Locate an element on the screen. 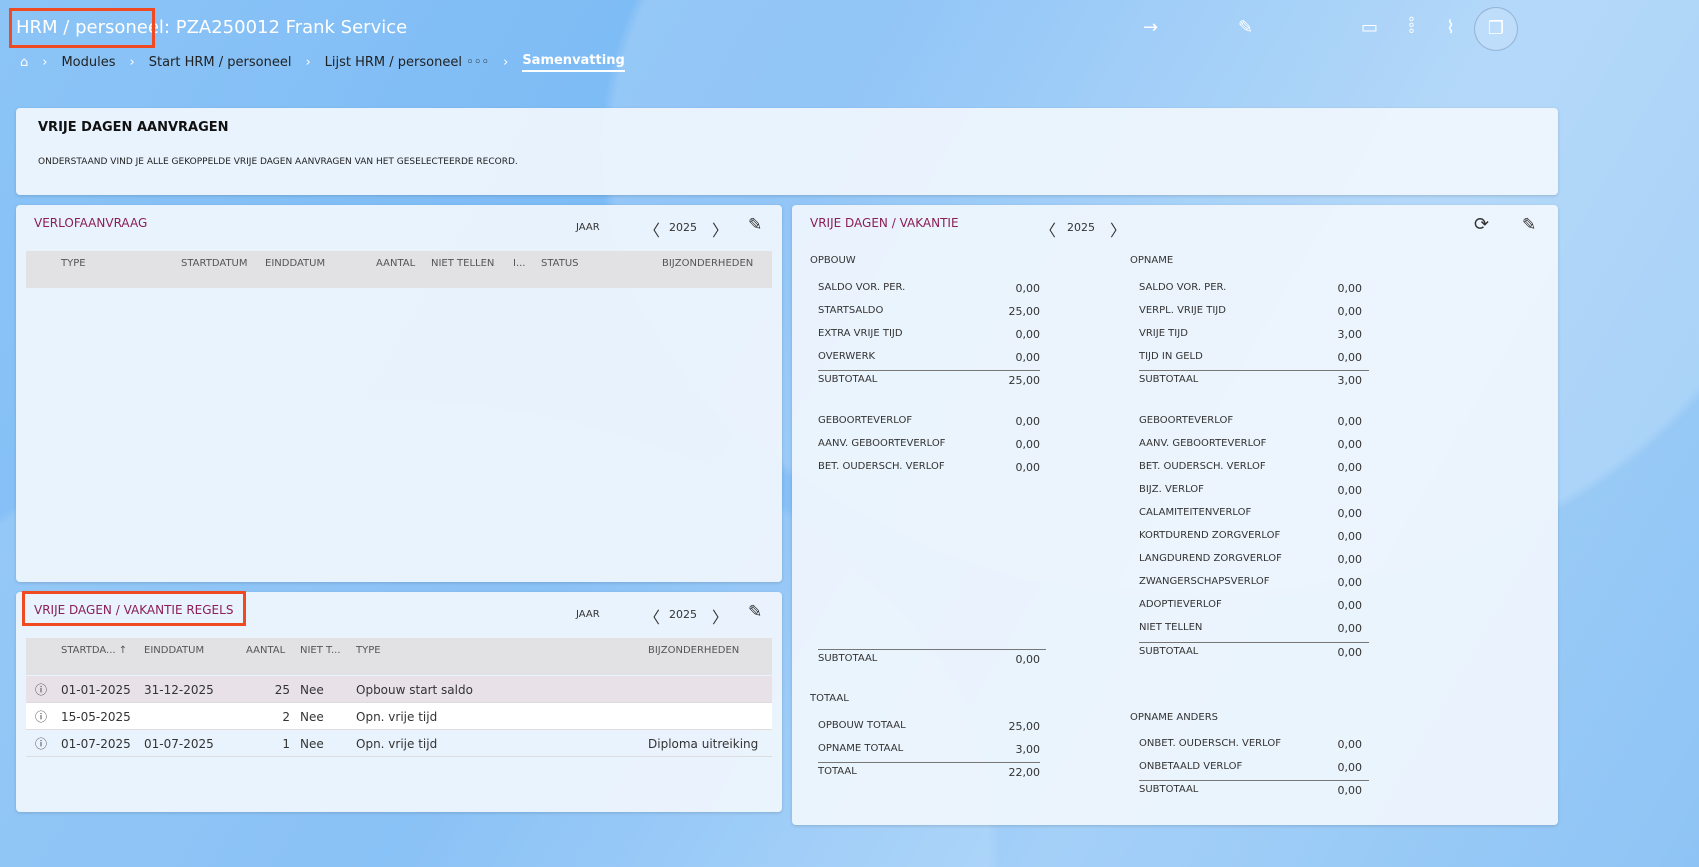  section-title: OPNAME is located at coordinates (1152, 260).